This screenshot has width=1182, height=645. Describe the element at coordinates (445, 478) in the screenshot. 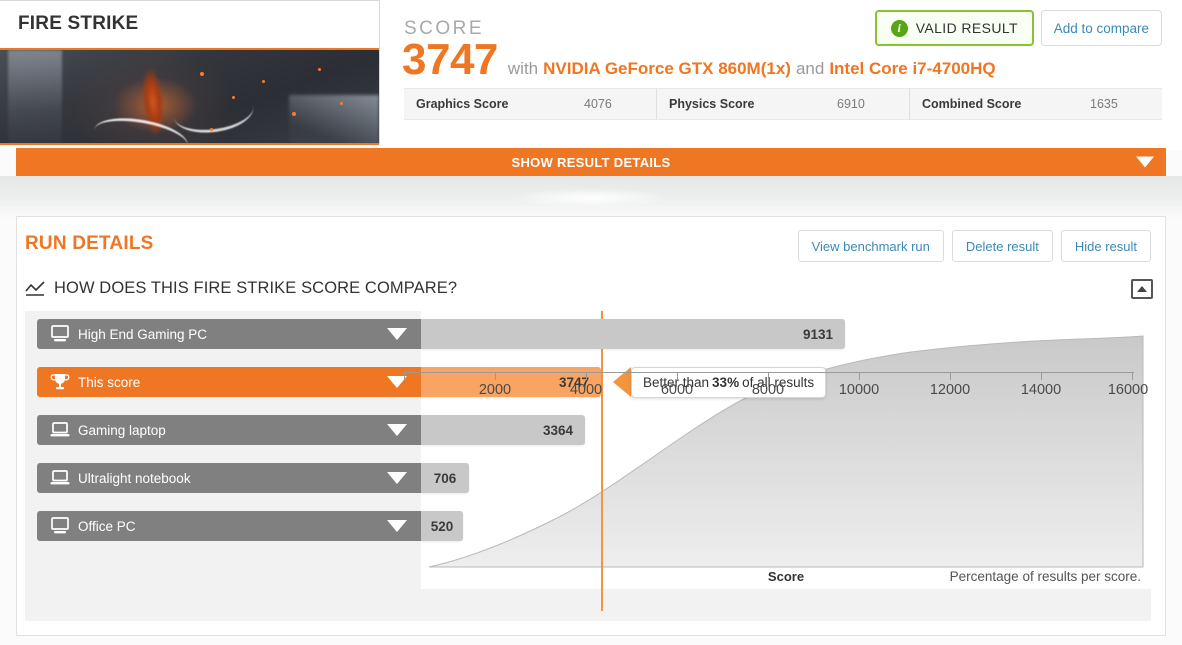

I see `bar-value: 706` at that location.